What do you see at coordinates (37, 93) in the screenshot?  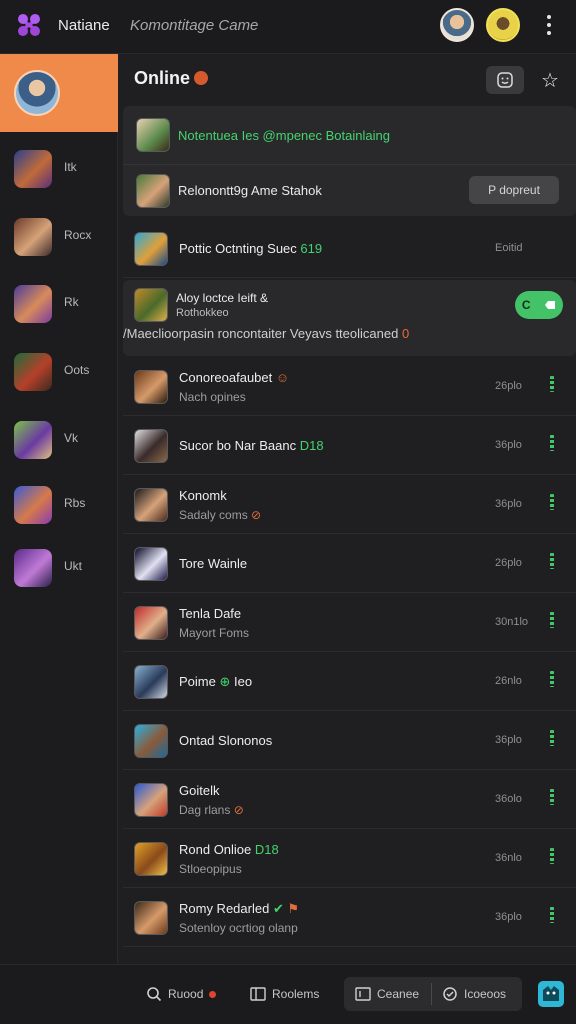 I see `active-avatar-icon` at bounding box center [37, 93].